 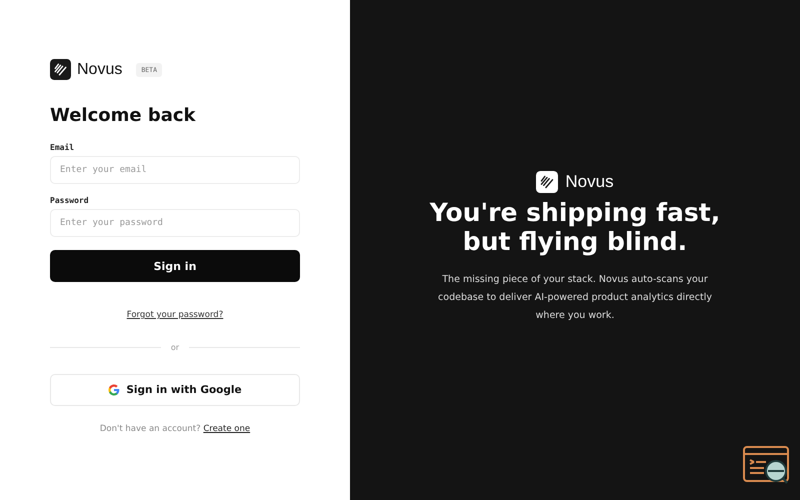 What do you see at coordinates (123, 115) in the screenshot?
I see `page-heading: Welcome back` at bounding box center [123, 115].